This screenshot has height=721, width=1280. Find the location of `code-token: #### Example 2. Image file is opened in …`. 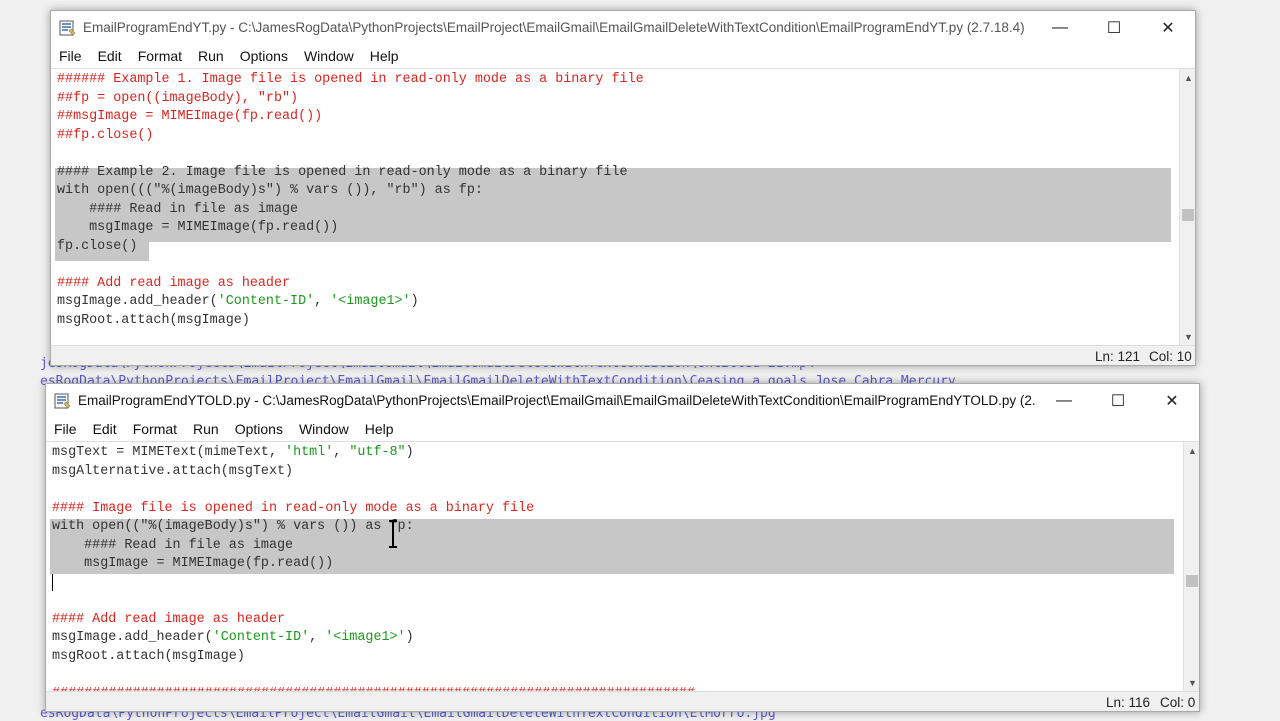

code-token: #### Example 2. Image file is opened in … is located at coordinates (342, 172).